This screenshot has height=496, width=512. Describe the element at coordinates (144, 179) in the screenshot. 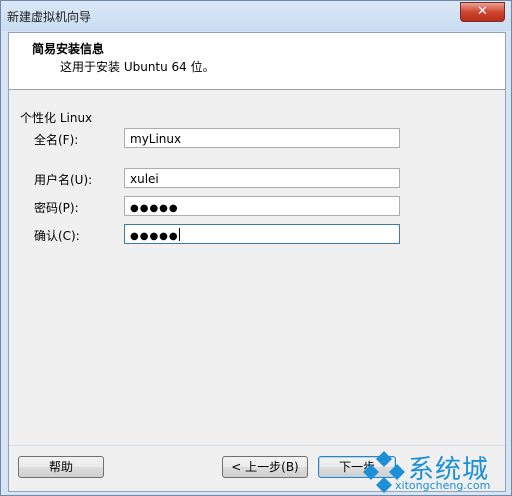

I see `username-value: xulei` at that location.